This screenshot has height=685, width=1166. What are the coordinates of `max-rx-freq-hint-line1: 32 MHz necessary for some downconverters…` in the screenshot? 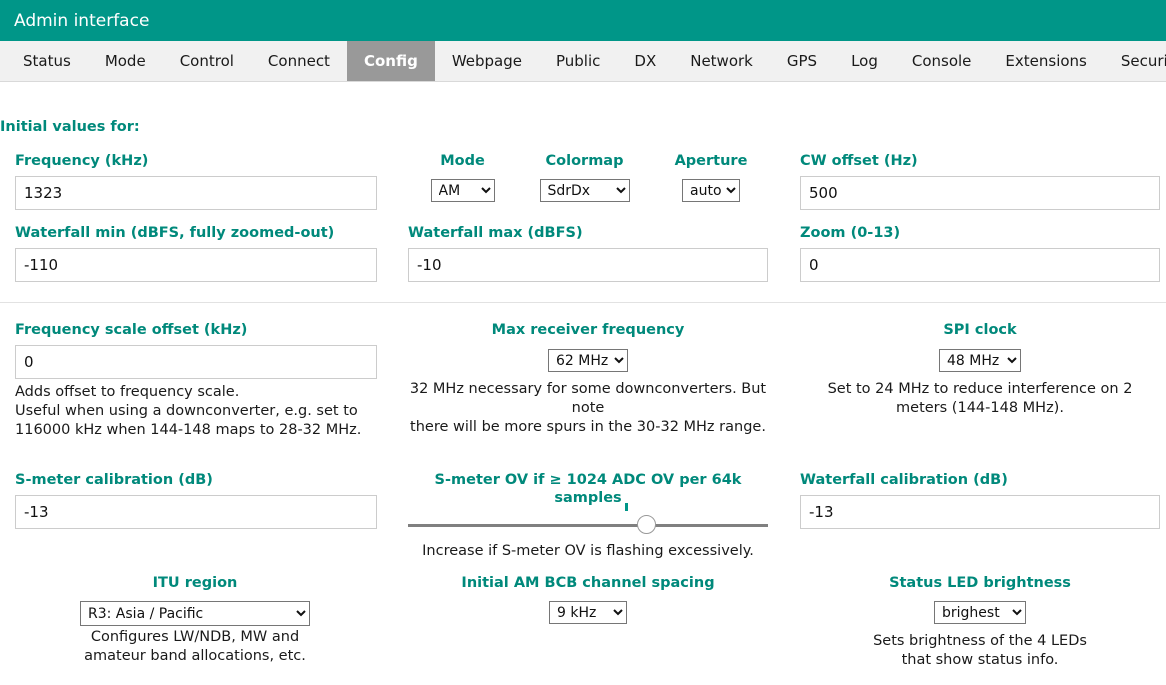 It's located at (588, 399).